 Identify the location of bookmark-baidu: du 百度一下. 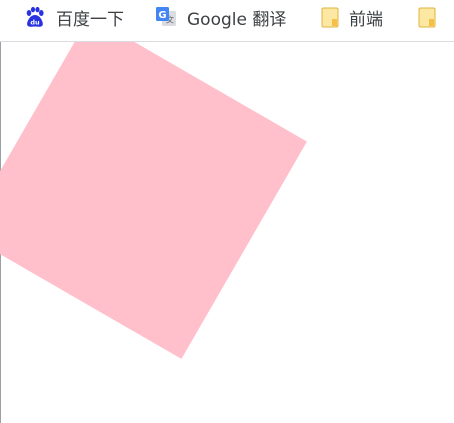
(74, 17).